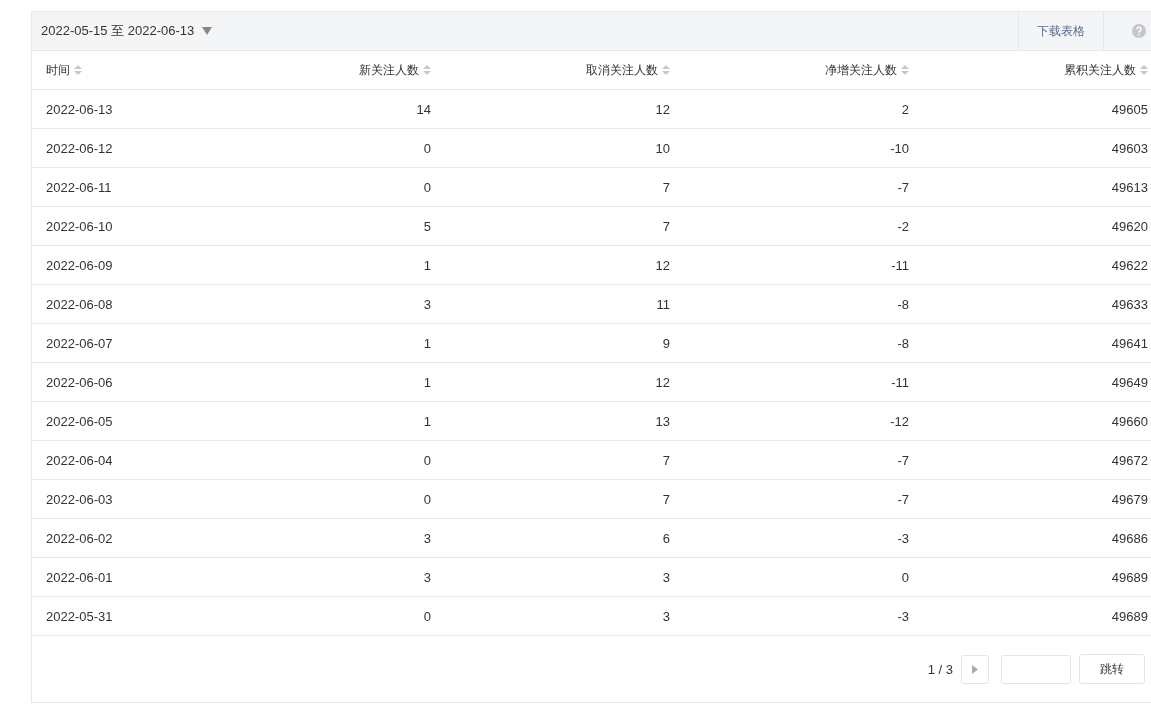  I want to click on help-icon, so click(1139, 31).